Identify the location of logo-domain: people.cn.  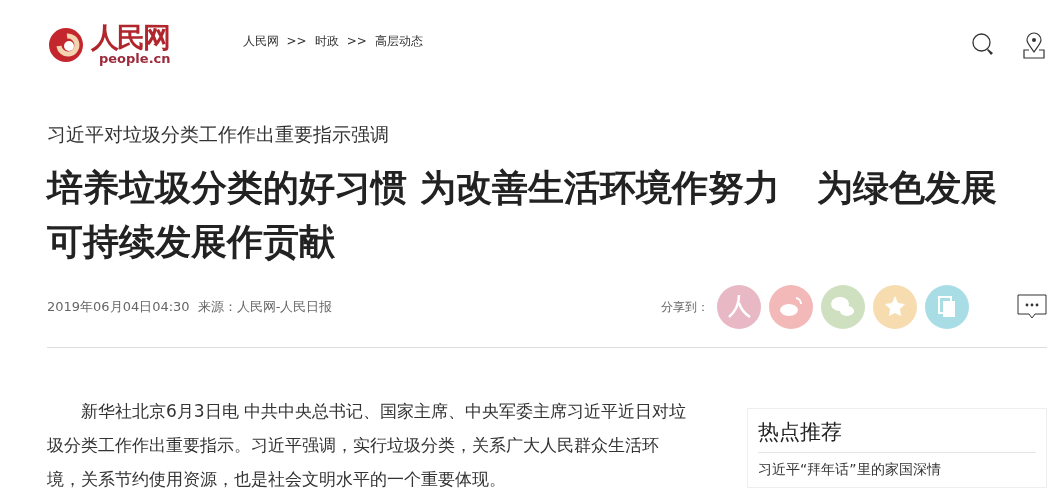
(135, 58).